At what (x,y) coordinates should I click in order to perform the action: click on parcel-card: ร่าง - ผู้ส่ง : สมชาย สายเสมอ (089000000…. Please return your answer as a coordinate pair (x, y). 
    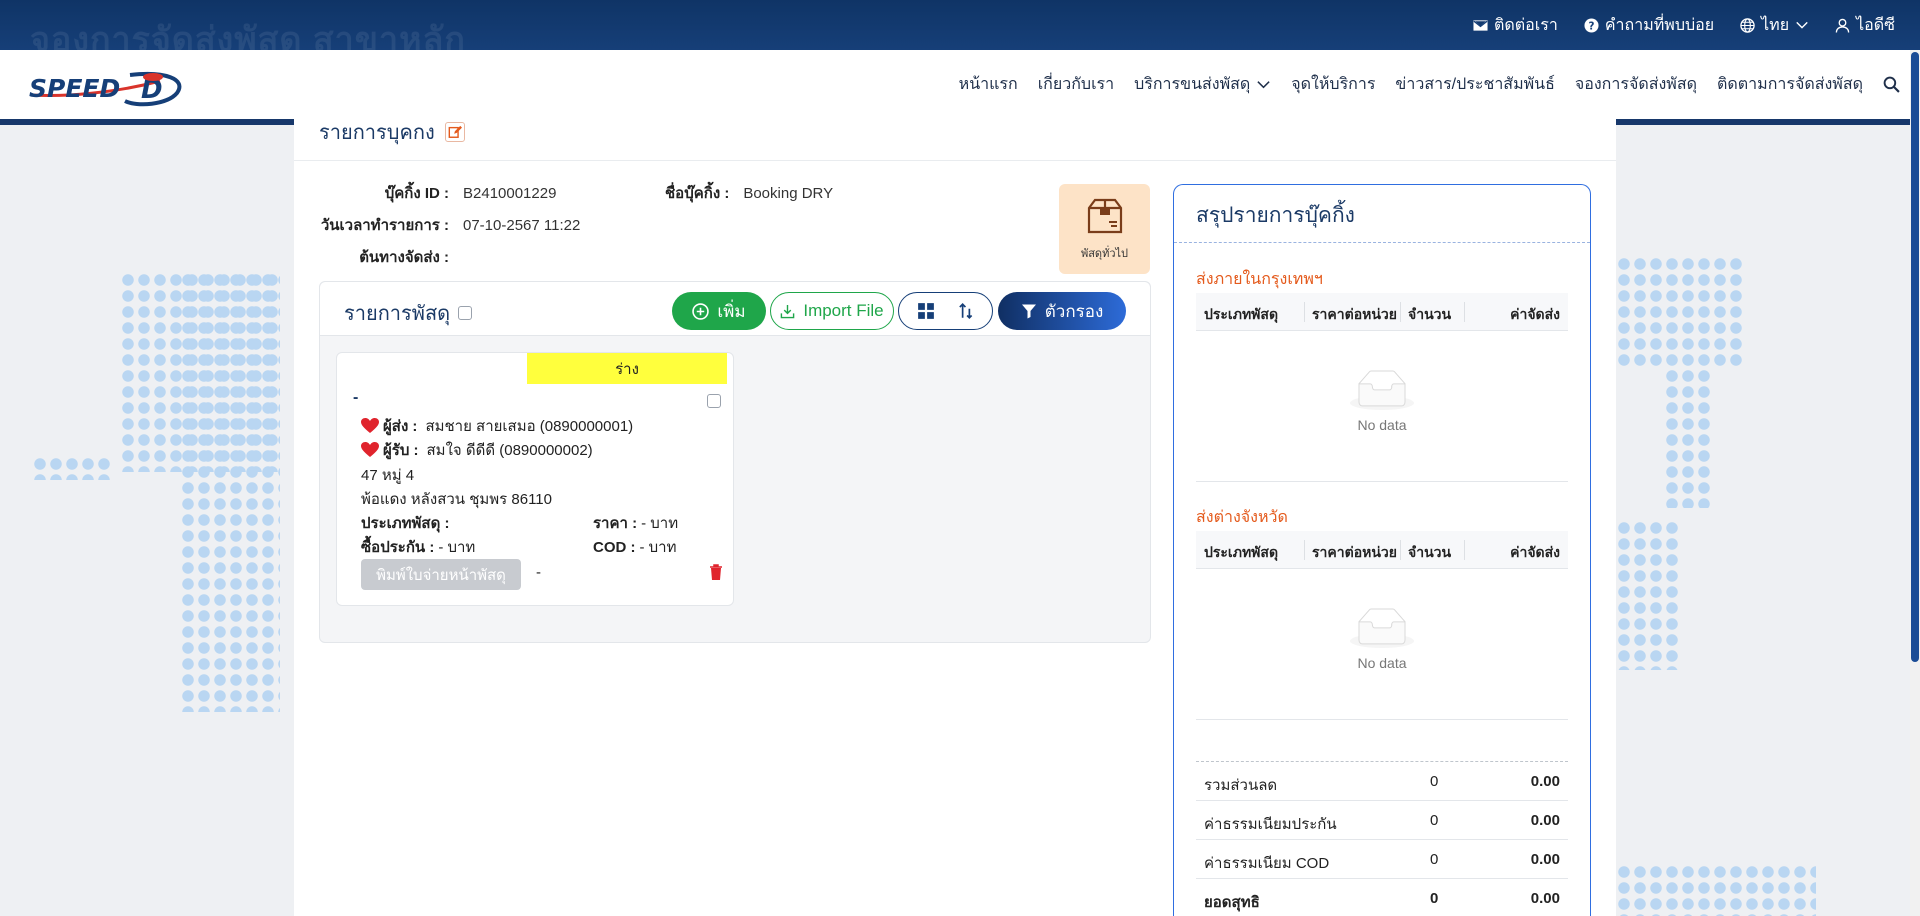
    Looking at the image, I should click on (535, 479).